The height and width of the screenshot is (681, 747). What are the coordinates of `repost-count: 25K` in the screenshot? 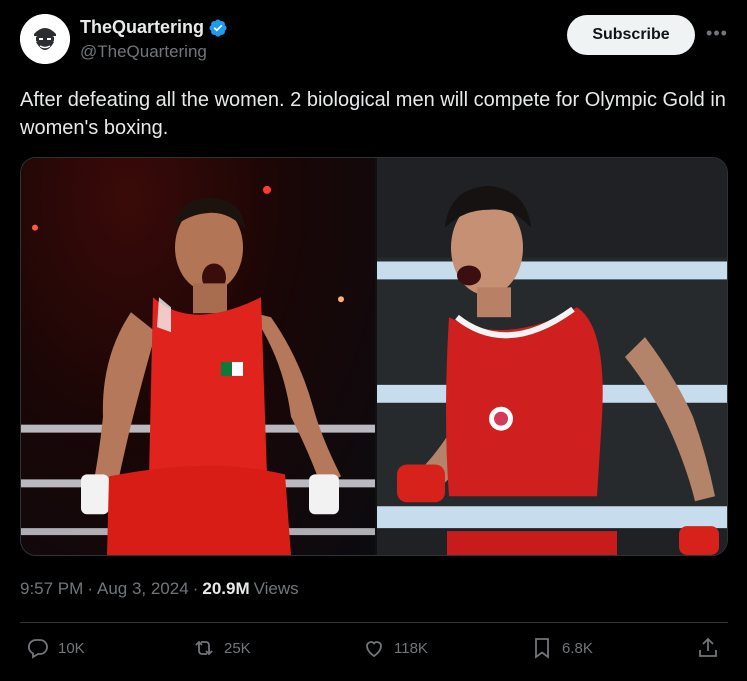 It's located at (237, 648).